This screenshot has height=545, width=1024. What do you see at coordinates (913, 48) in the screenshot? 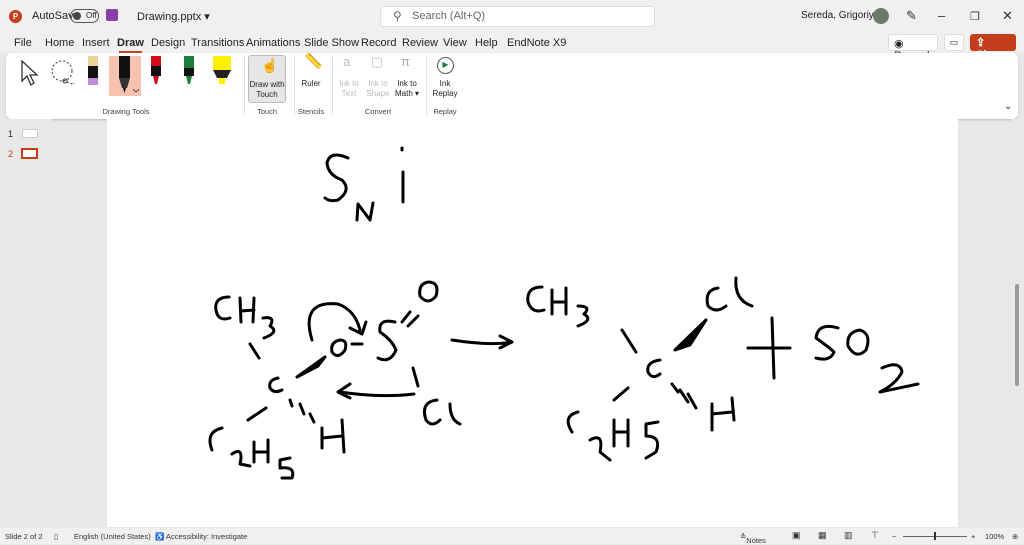
I see `record-button: ◉ Record` at bounding box center [913, 48].